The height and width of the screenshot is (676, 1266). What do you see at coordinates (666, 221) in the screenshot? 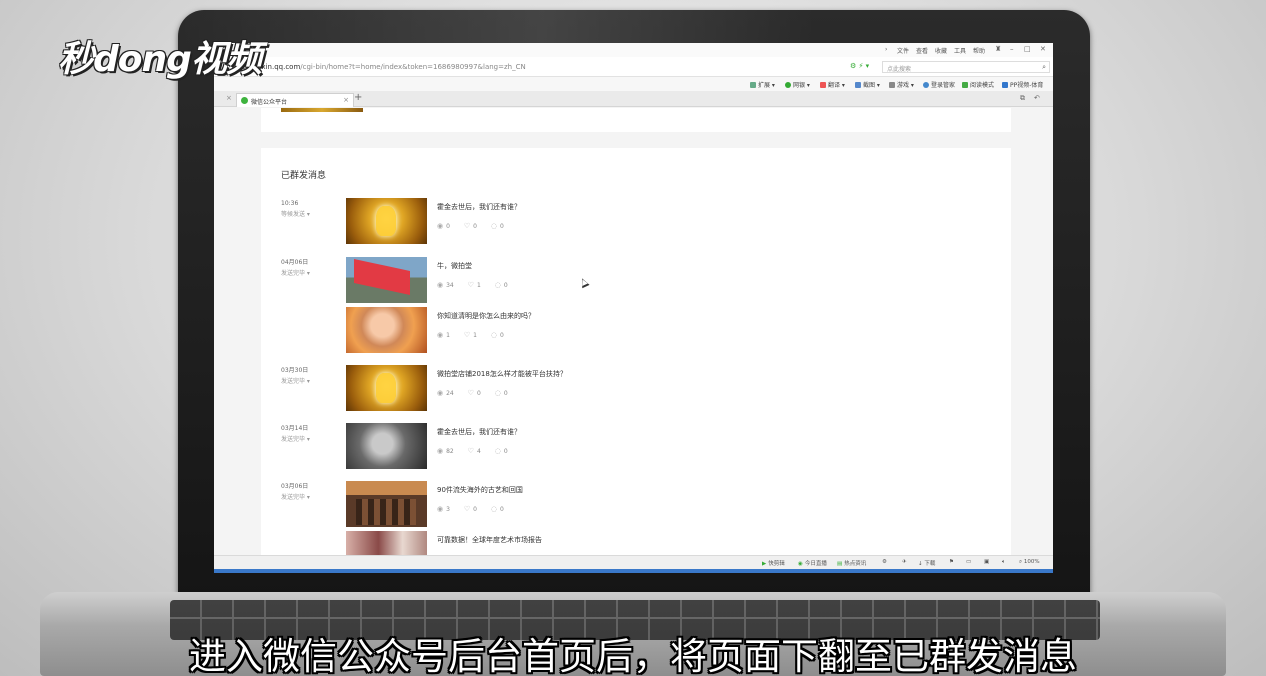
I see `message-item: 霍金去世后，我们还有谁？ ◉ 0 ♡ 0 ◌ 0` at bounding box center [666, 221].